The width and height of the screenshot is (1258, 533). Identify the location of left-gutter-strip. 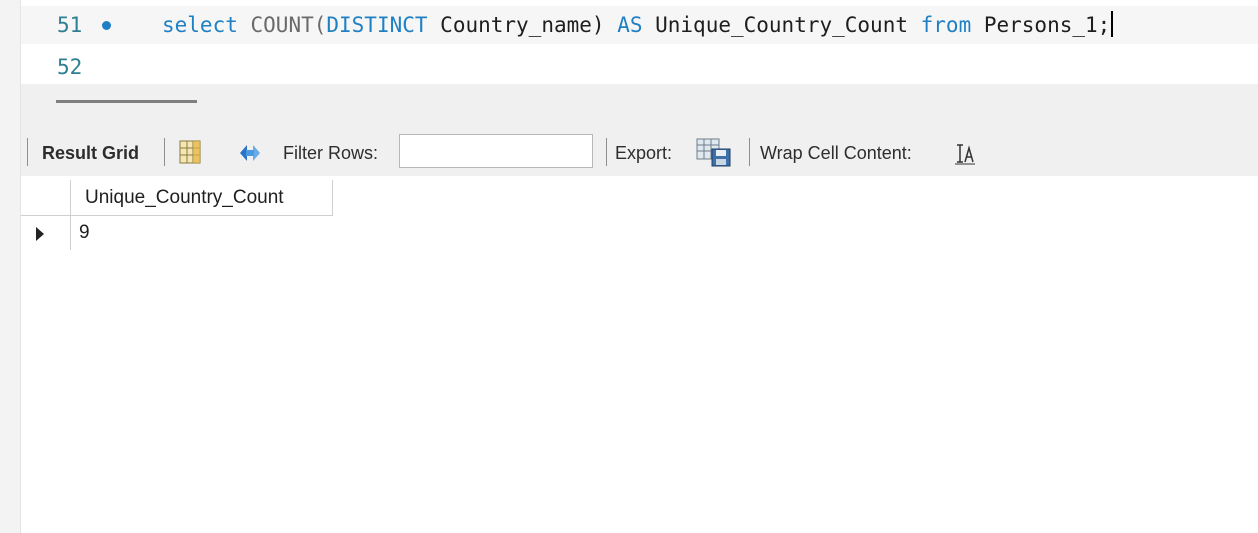
(10, 266).